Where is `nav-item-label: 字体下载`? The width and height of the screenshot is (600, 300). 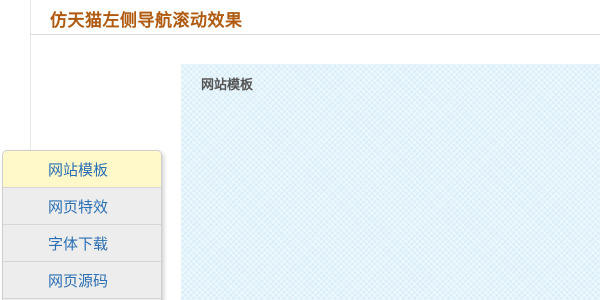 nav-item-label: 字体下载 is located at coordinates (78, 243).